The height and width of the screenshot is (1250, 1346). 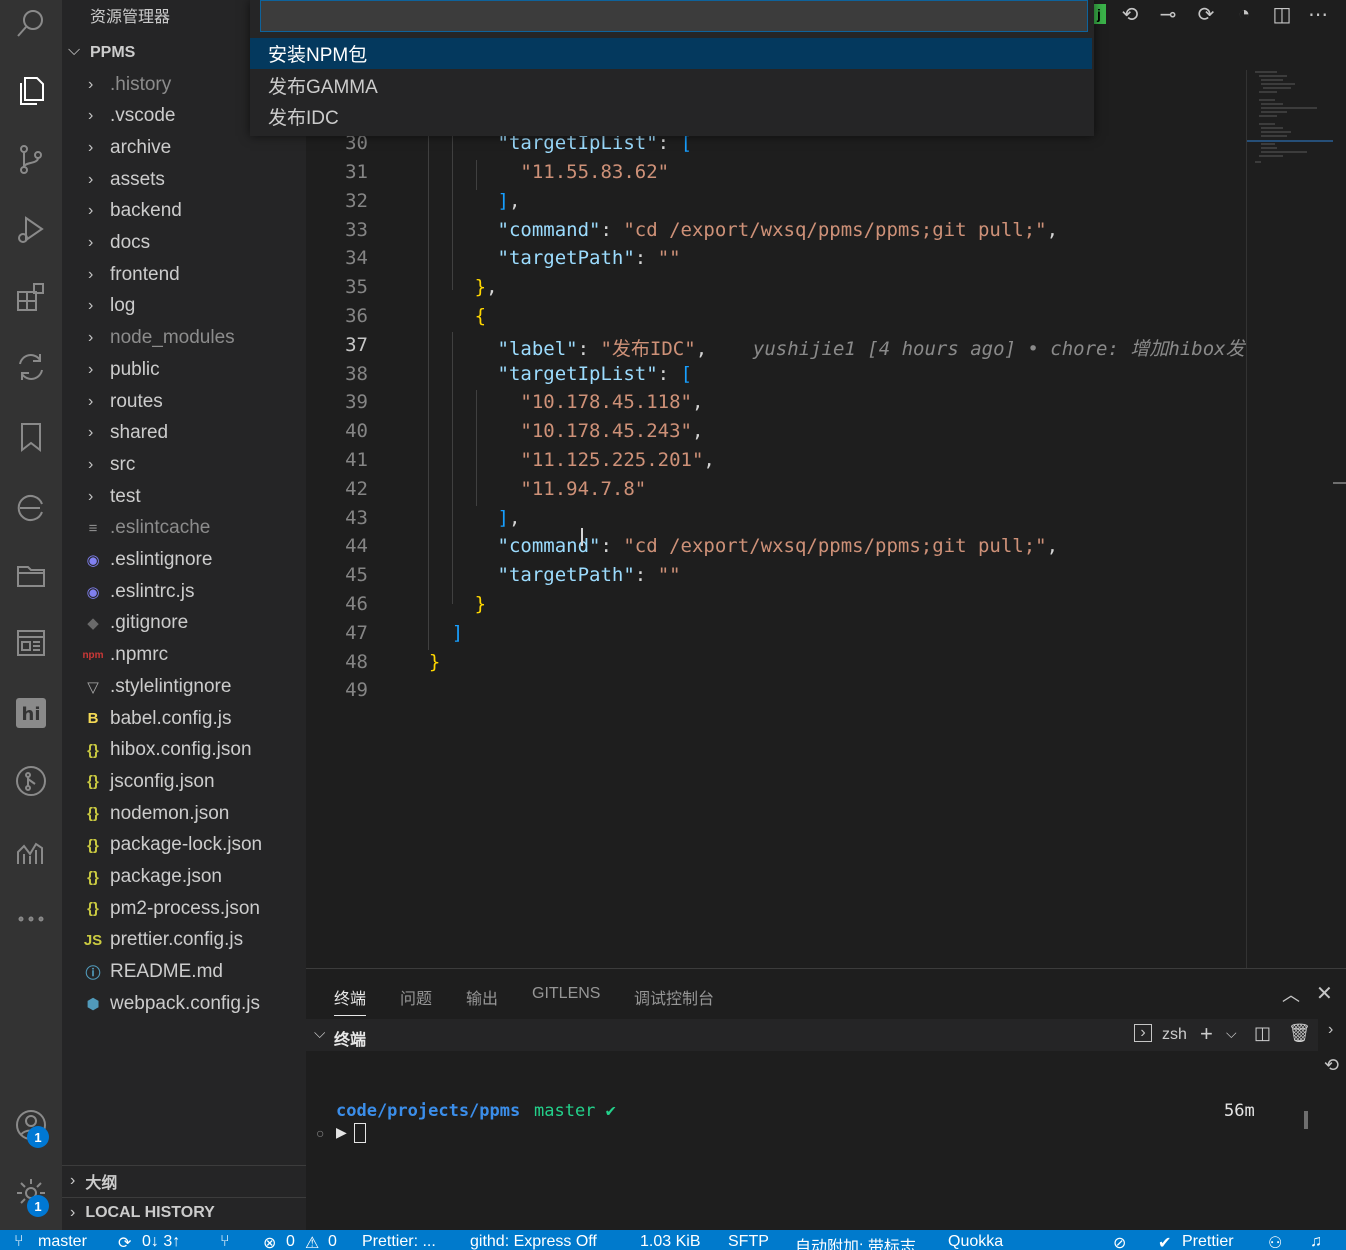 I want to click on folder-row: › docs, so click(x=184, y=243).